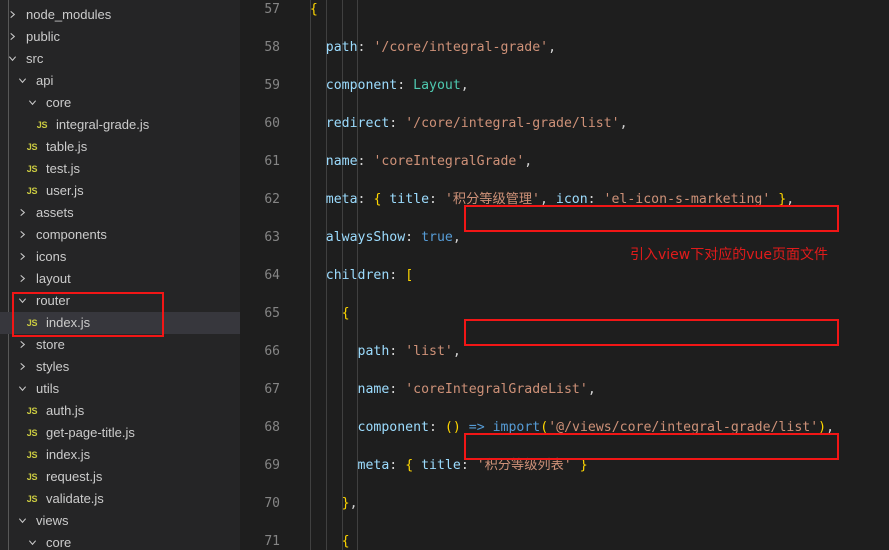 This screenshot has width=889, height=550. What do you see at coordinates (120, 411) in the screenshot?
I see `tree-item-auth-js: JS auth.js` at bounding box center [120, 411].